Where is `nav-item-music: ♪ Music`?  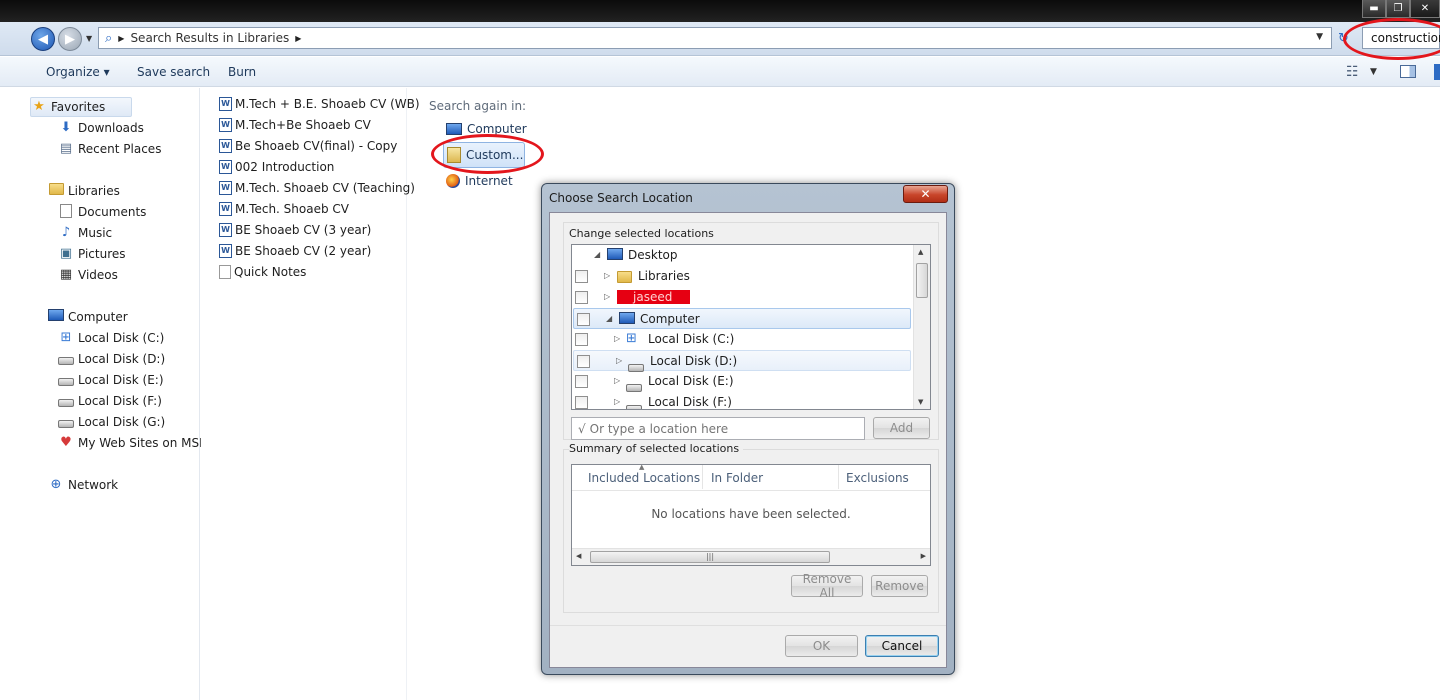 nav-item-music: ♪ Music is located at coordinates (85, 233).